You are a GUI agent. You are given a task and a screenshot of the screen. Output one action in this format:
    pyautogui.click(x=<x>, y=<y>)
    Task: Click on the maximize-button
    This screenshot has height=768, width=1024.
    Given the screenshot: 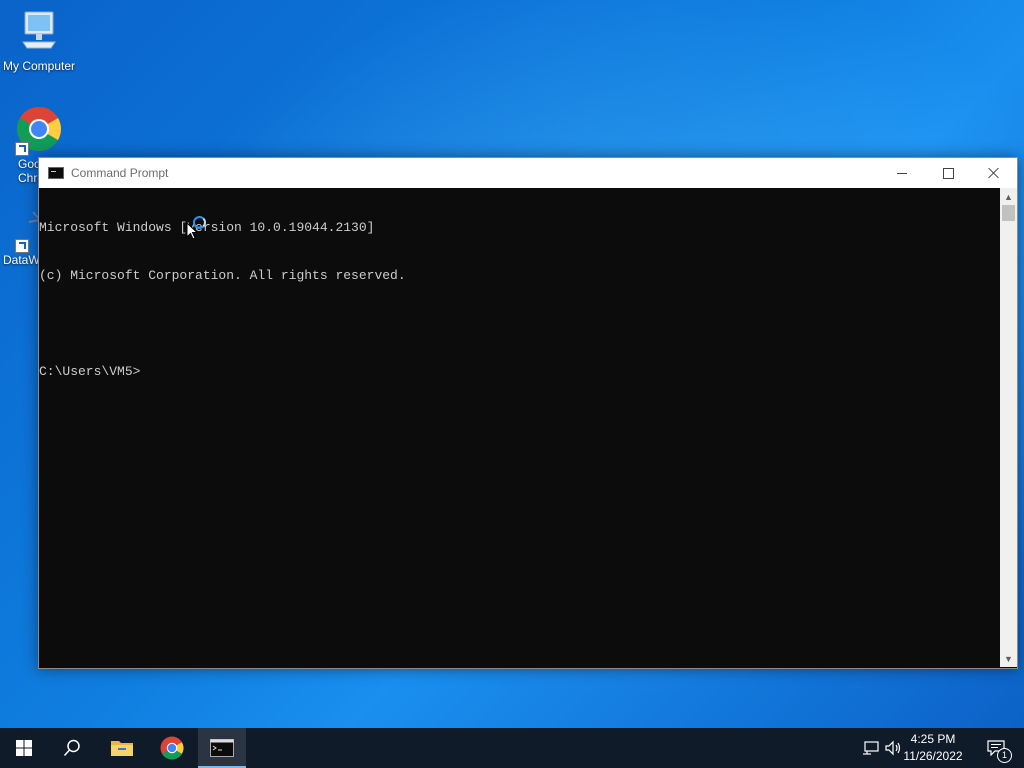 What is the action you would take?
    pyautogui.click(x=948, y=173)
    